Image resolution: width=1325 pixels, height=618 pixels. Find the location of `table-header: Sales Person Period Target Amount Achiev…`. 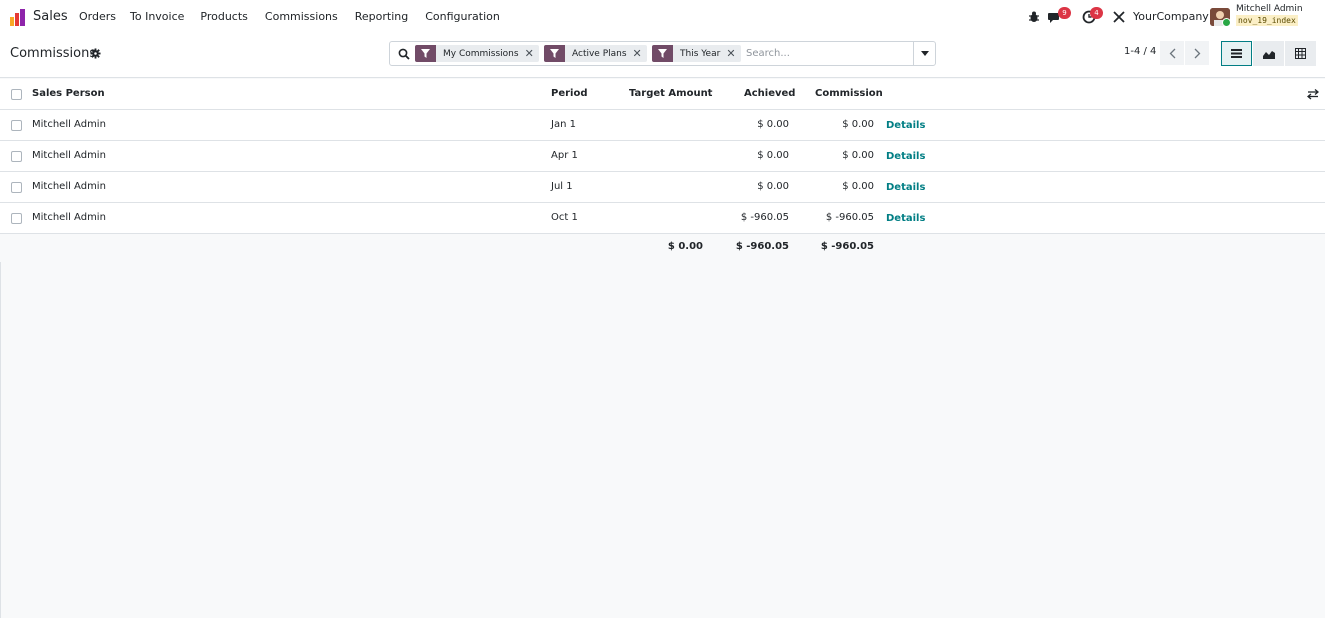

table-header: Sales Person Period Target Amount Achiev… is located at coordinates (662, 94).